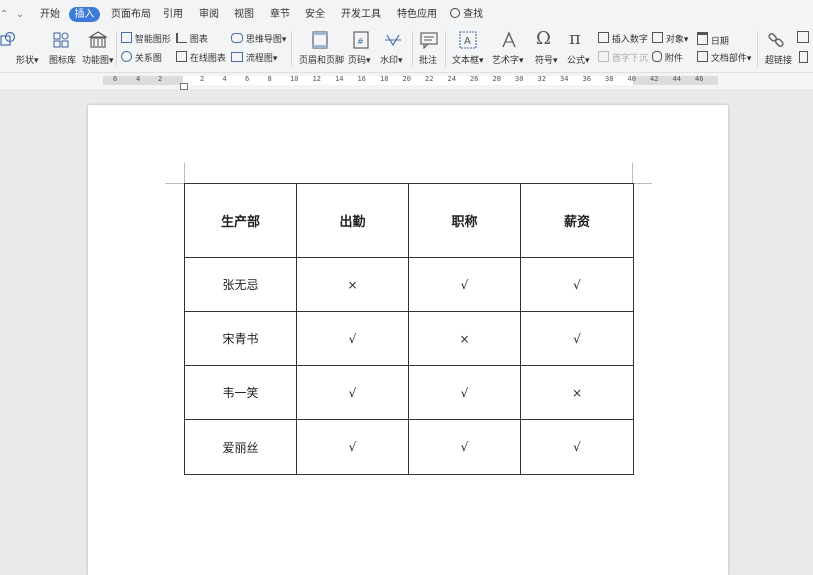 The image size is (813, 575). What do you see at coordinates (62, 59) in the screenshot?
I see `icon-library-label: 图标库` at bounding box center [62, 59].